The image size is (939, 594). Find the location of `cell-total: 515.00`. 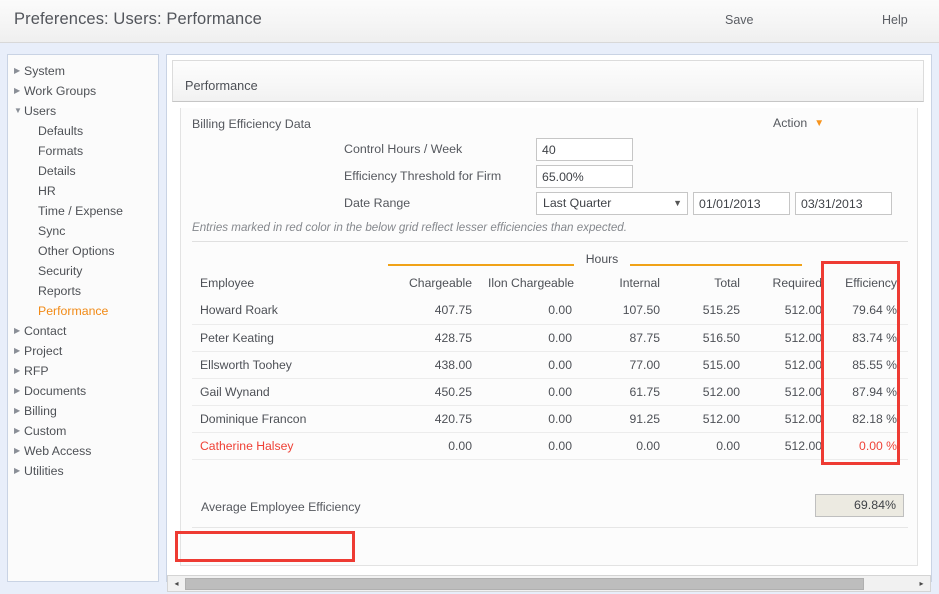

cell-total: 515.00 is located at coordinates (708, 365).